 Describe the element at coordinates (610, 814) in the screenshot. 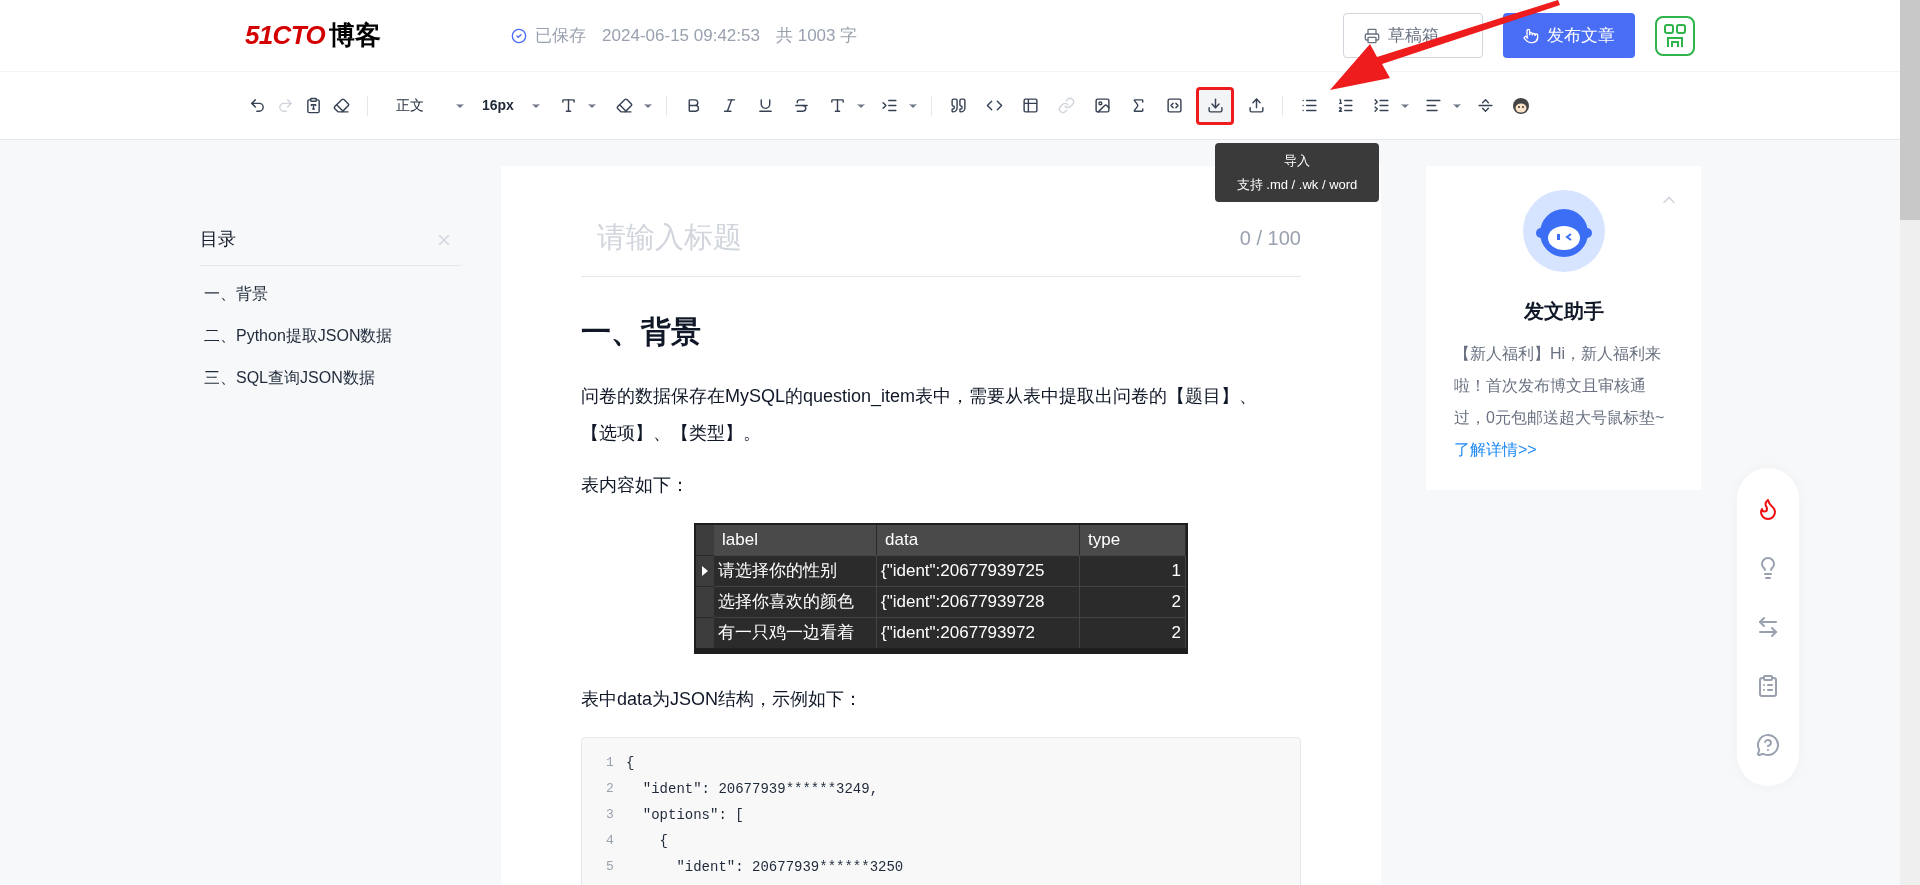

I see `line-number: 3` at that location.